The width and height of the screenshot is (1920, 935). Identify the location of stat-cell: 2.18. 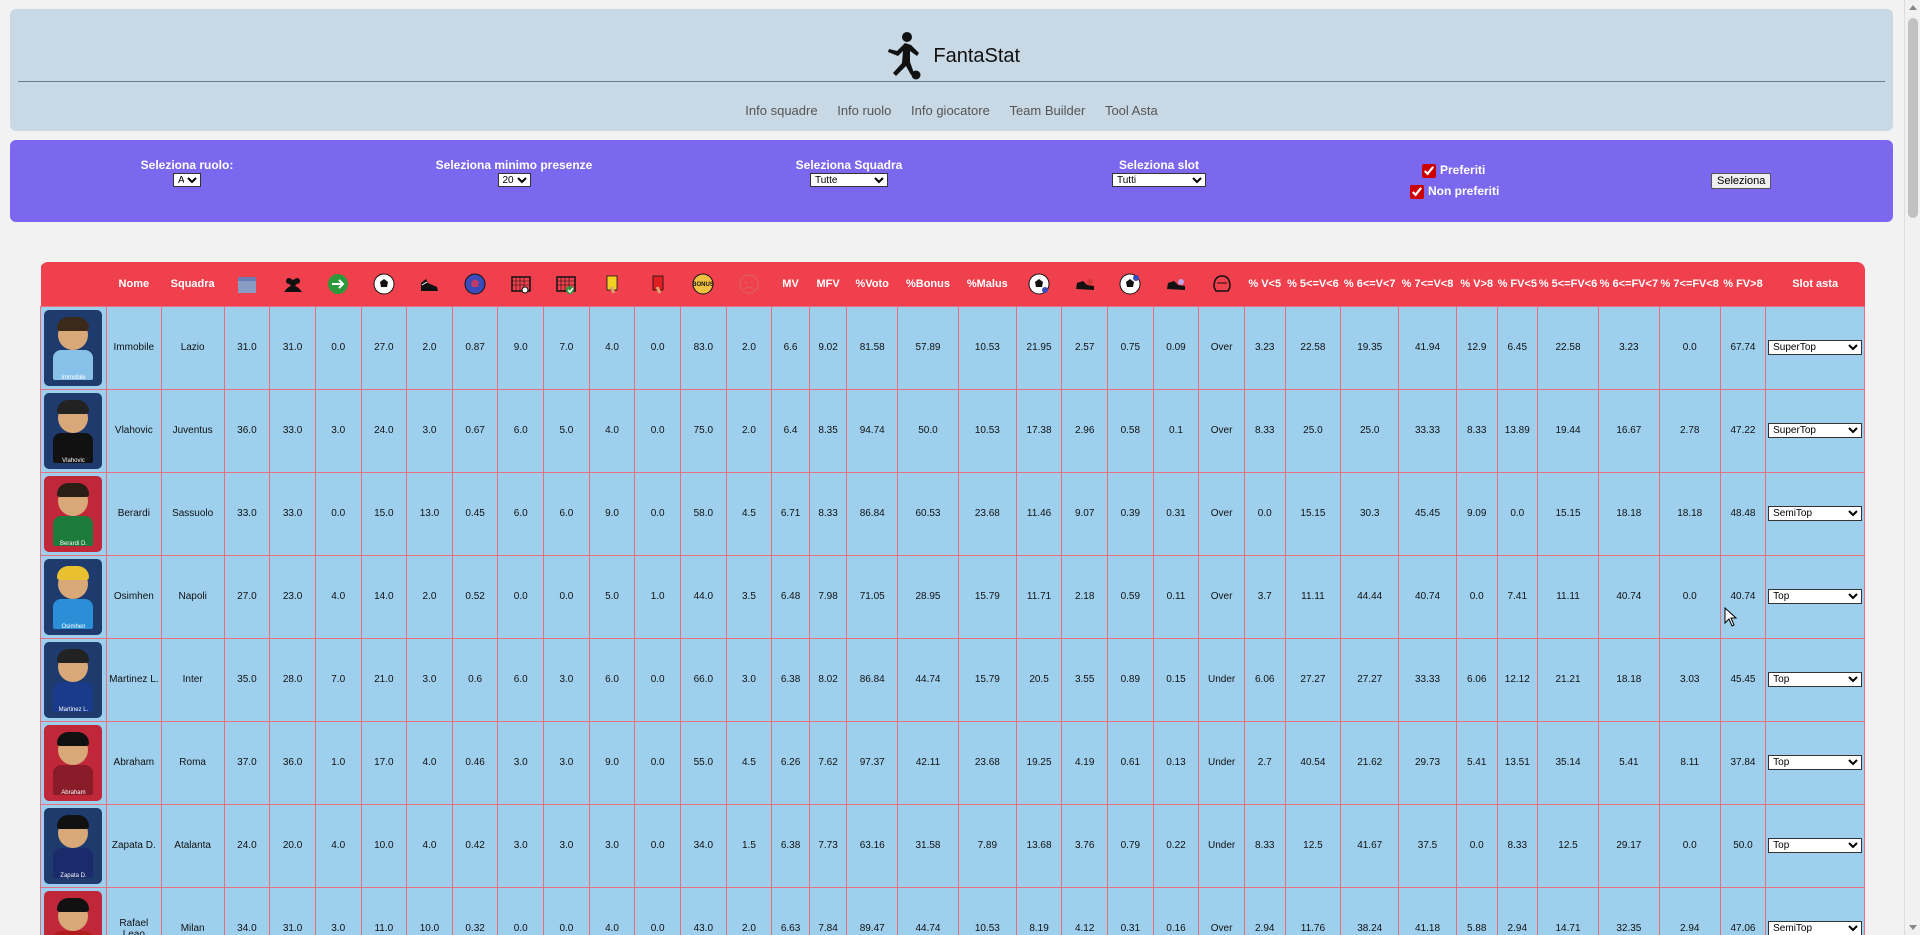
(1085, 596).